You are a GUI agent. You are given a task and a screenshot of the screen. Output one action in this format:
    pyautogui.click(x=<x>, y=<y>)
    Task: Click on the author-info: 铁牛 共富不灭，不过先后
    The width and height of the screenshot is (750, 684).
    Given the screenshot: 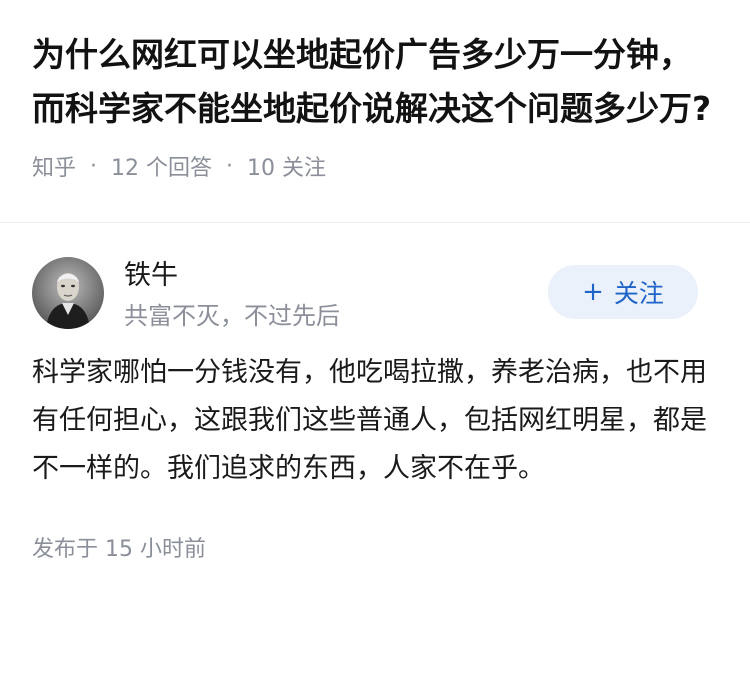 What is the action you would take?
    pyautogui.click(x=232, y=295)
    